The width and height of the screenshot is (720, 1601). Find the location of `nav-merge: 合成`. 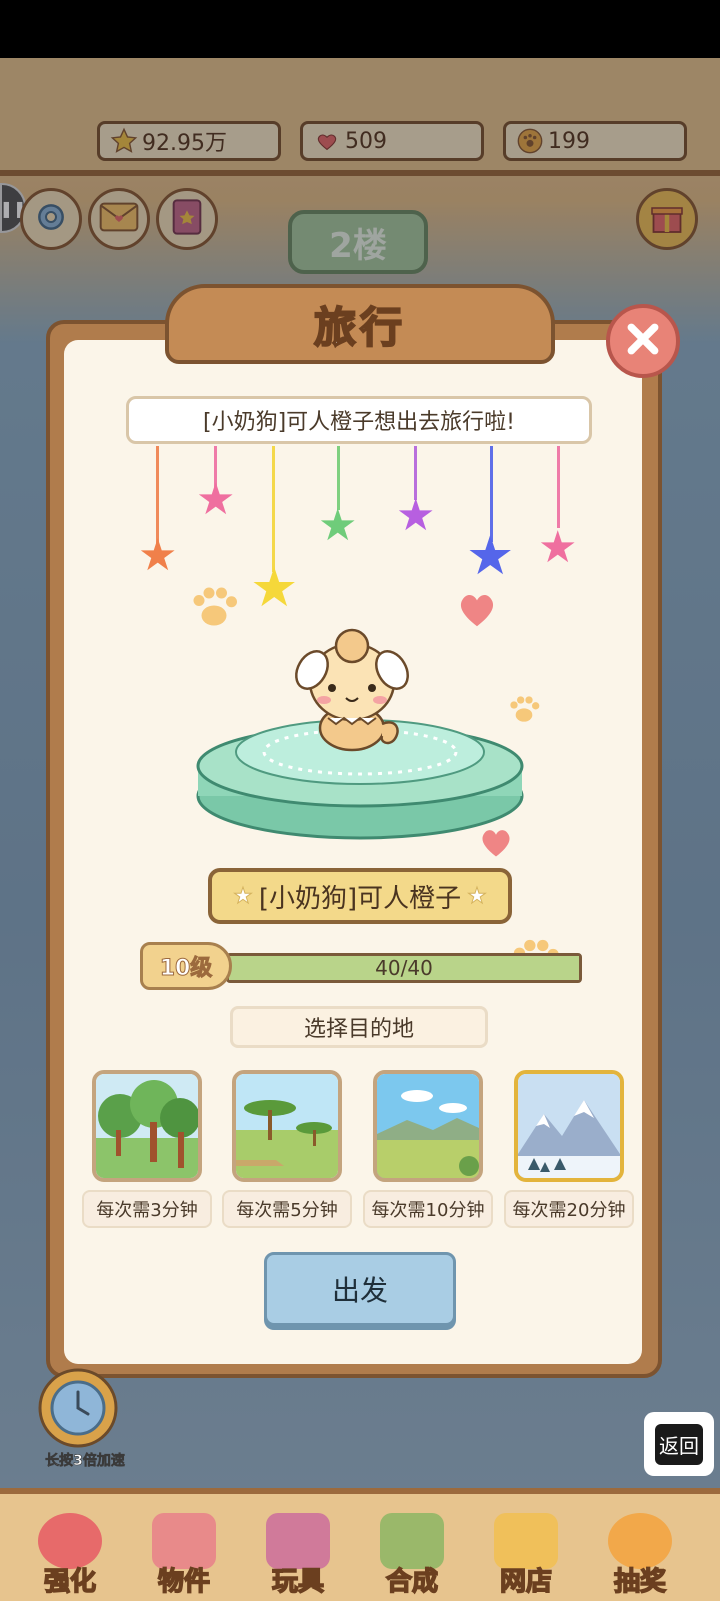

nav-merge: 合成 is located at coordinates (412, 1553).